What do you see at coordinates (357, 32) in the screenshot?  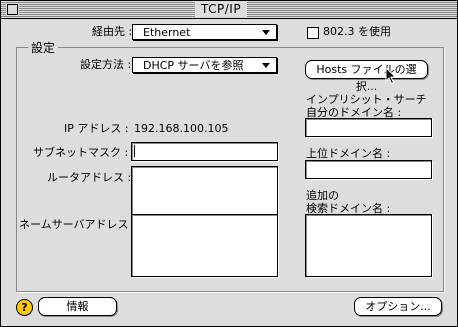 I see `use-8023-label: 802.3 を使用` at bounding box center [357, 32].